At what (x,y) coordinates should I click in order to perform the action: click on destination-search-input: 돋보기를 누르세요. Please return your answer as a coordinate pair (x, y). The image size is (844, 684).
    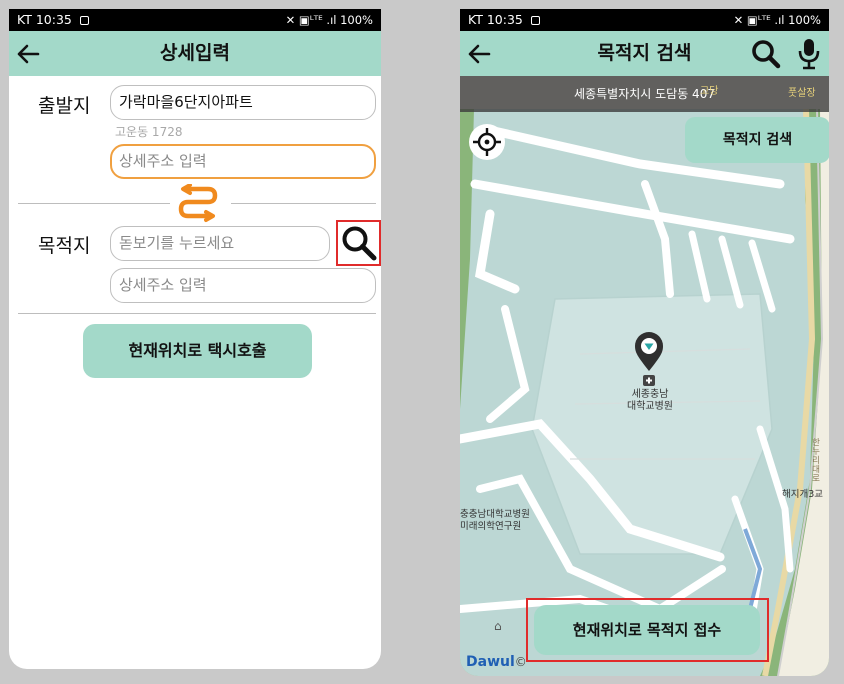
    Looking at the image, I should click on (220, 243).